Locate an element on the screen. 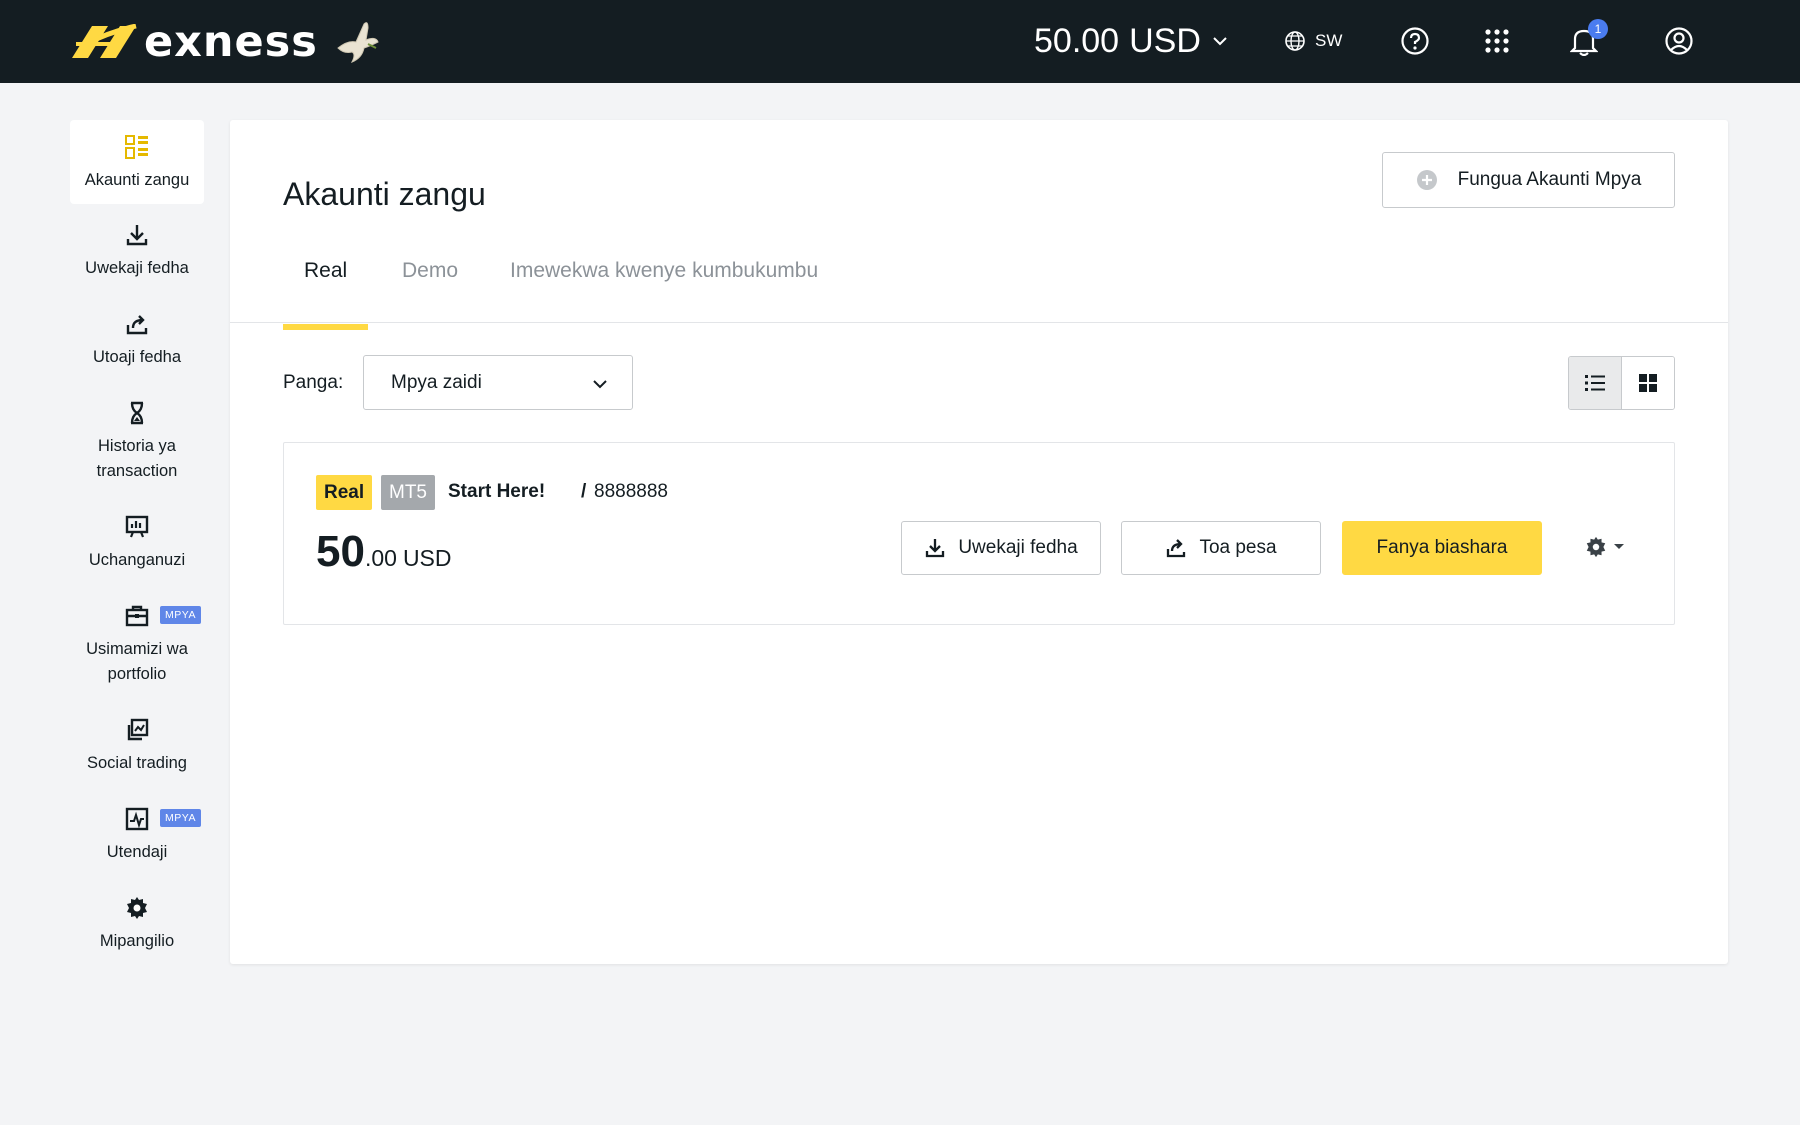 The width and height of the screenshot is (1800, 1125). open-new-account-label: Fungua Akaunti Mpya is located at coordinates (1549, 179).